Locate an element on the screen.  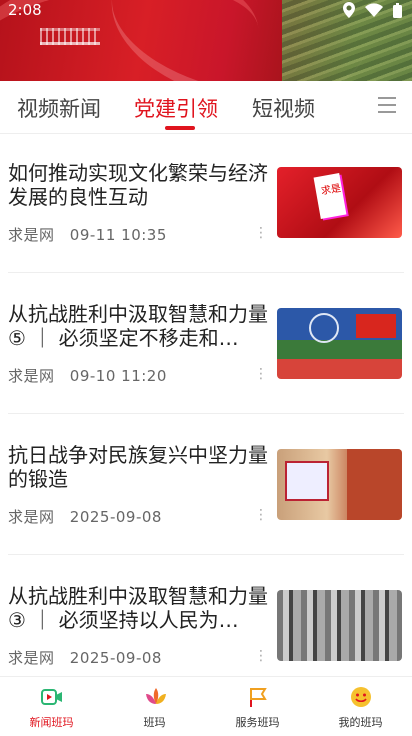
nav-service: 服务班玛 is located at coordinates (257, 707).